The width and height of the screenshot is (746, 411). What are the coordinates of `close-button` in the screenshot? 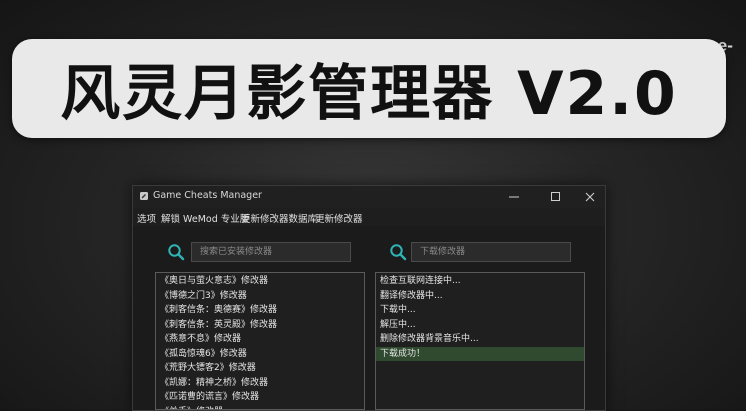 It's located at (590, 197).